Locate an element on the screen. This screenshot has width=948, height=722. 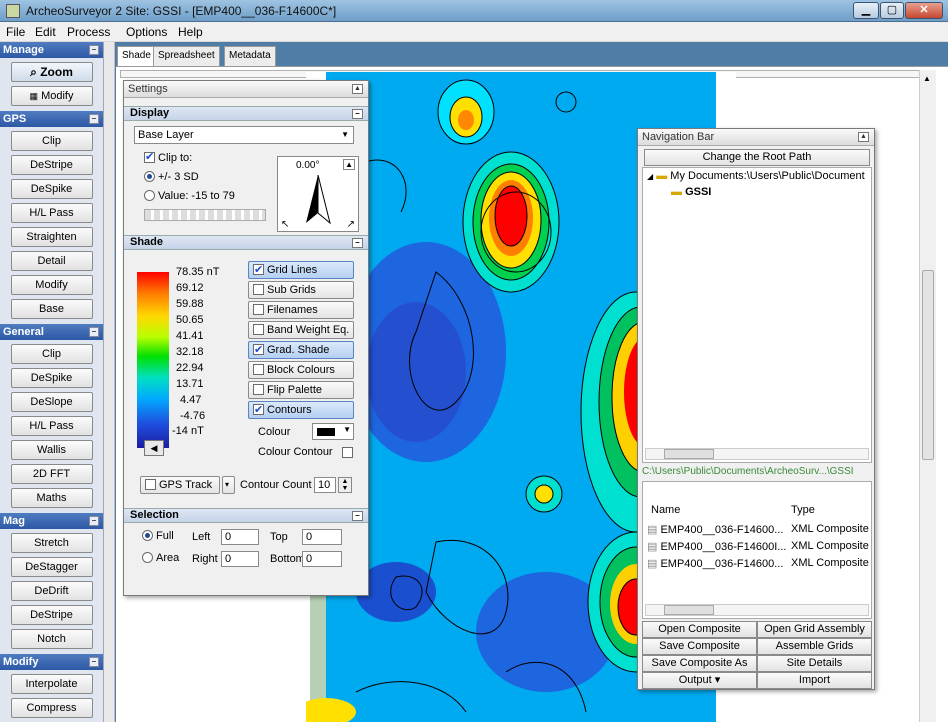
menu-help: Help is located at coordinates (190, 32).